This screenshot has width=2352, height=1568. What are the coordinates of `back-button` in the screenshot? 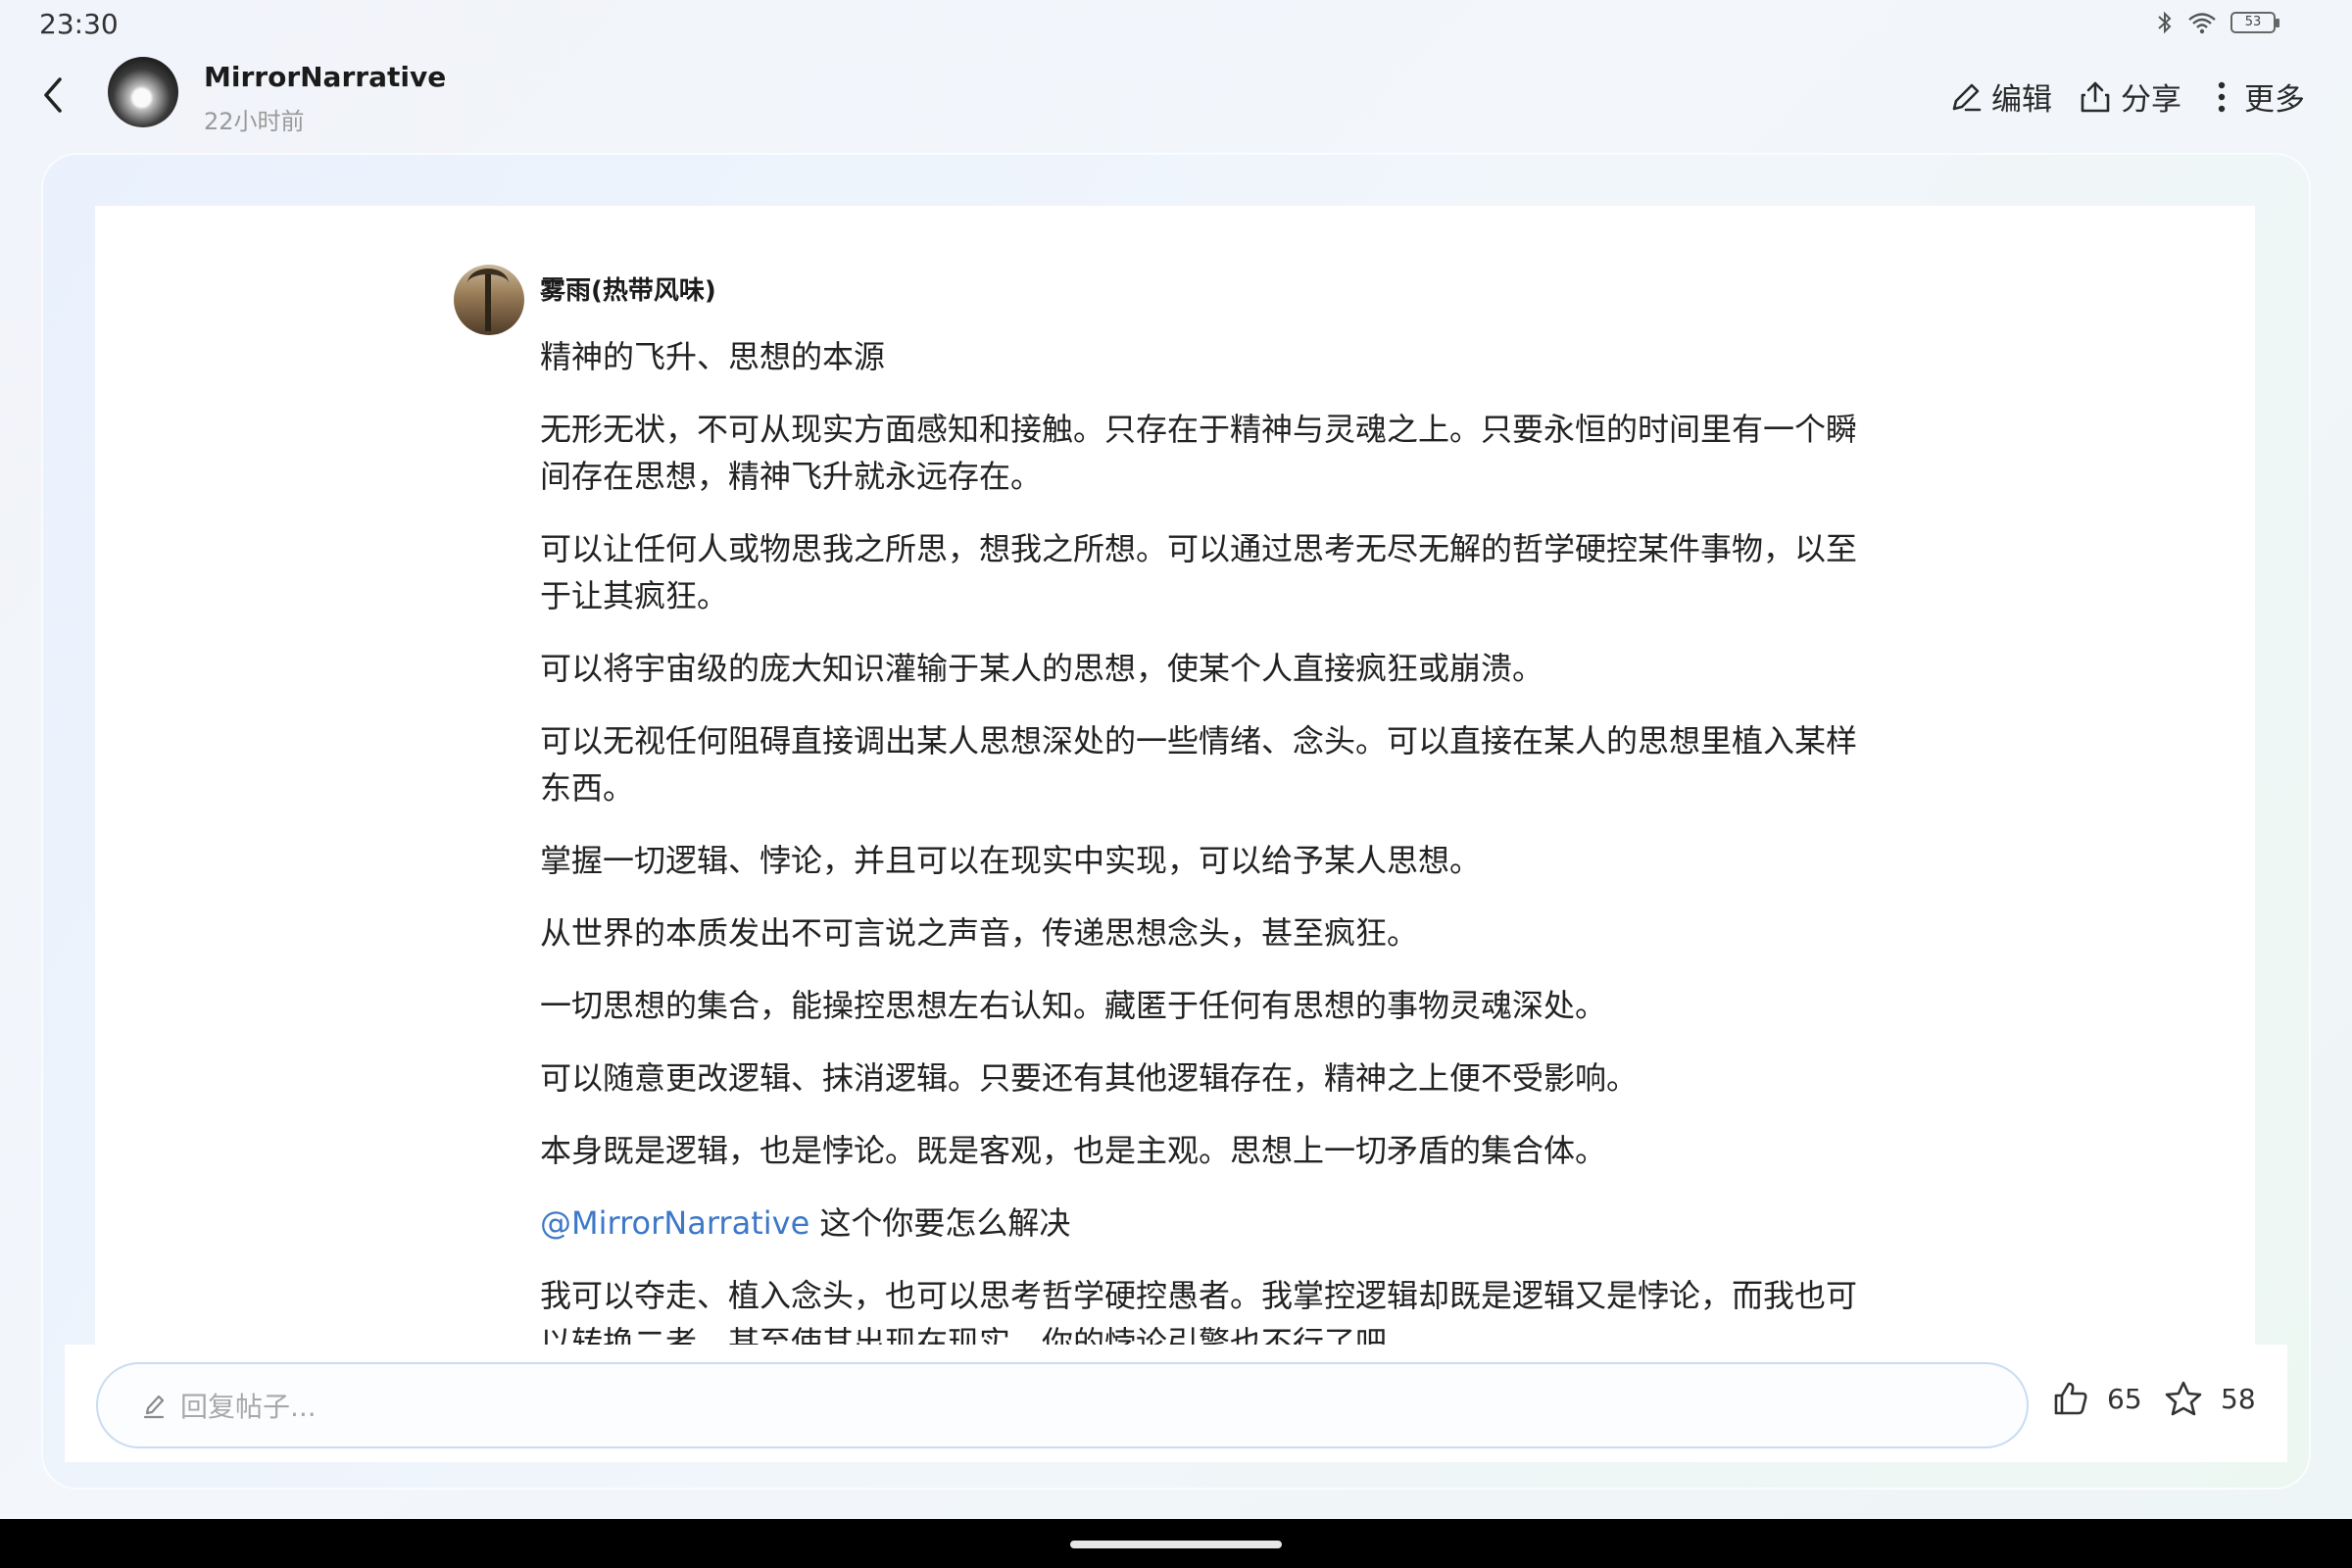 It's located at (53, 95).